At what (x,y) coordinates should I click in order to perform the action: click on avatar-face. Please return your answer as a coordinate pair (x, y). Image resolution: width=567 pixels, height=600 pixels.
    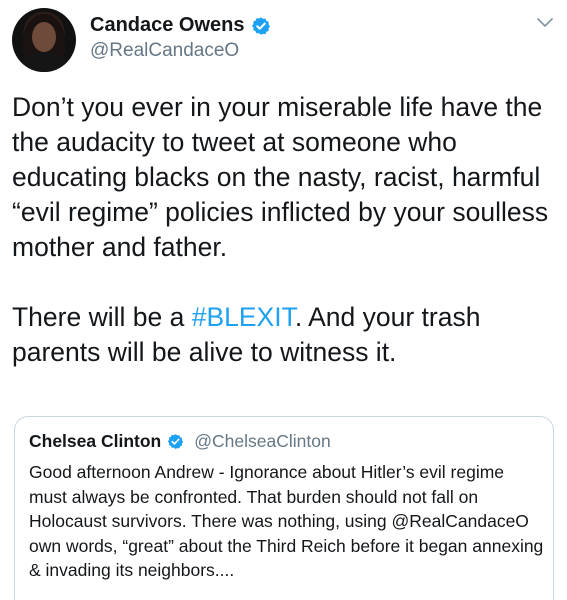
    Looking at the image, I should click on (44, 37).